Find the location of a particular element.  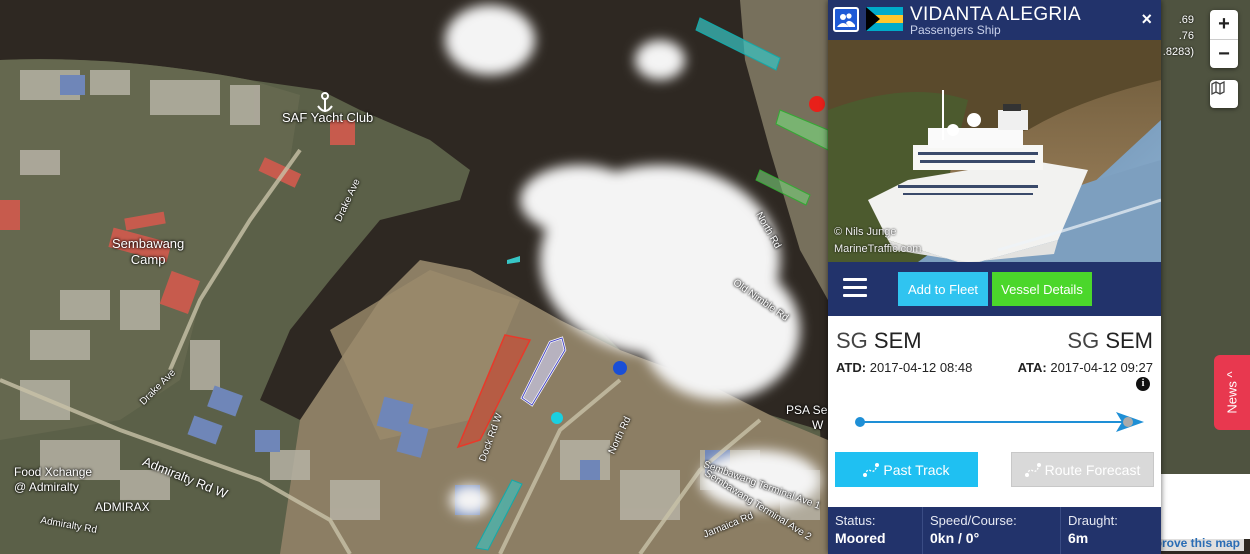

ata-time: ATA: 2017-04-12 09:27 is located at coordinates (1085, 367).